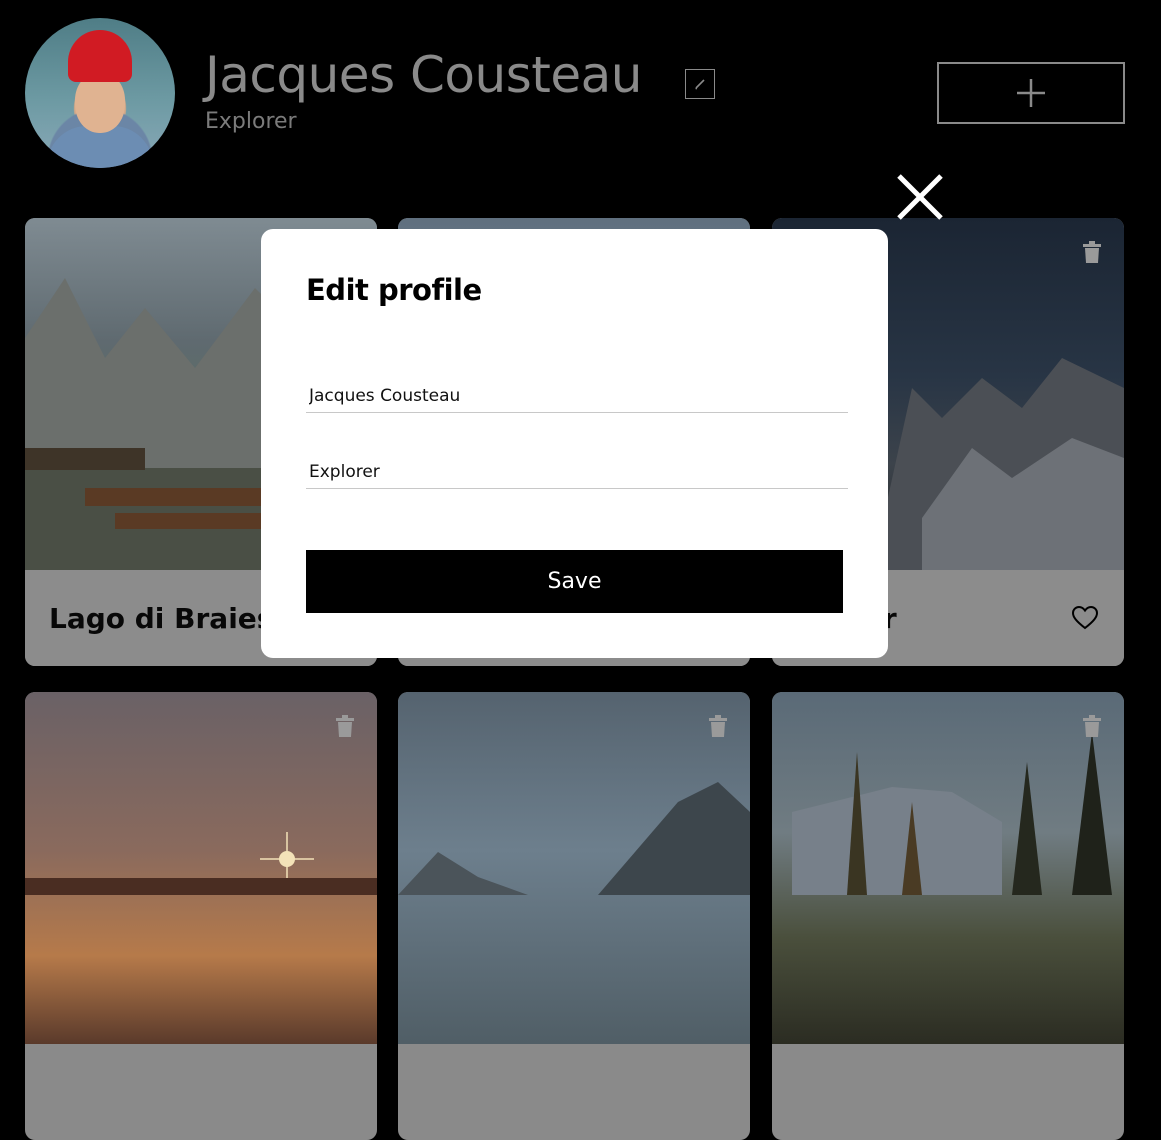 The image size is (1161, 1140). I want to click on add-place-button, so click(1031, 93).